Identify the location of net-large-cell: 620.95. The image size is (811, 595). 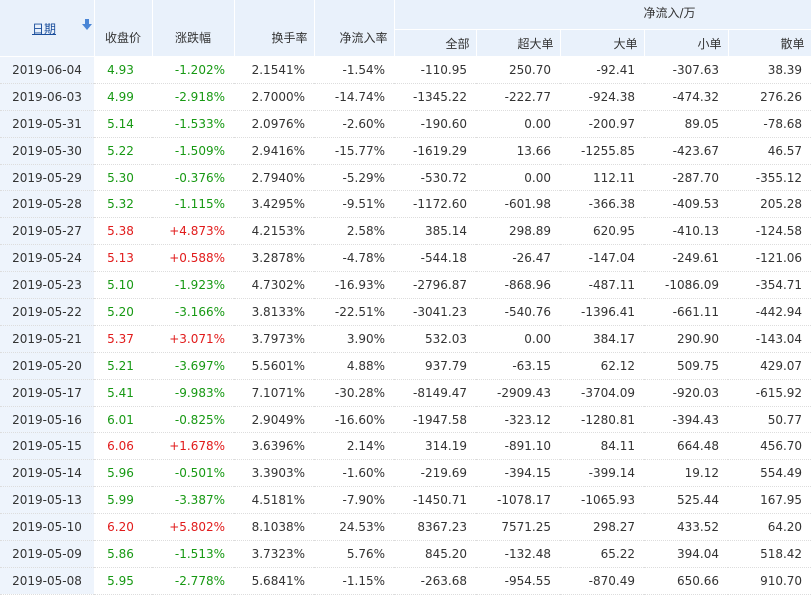
(602, 231).